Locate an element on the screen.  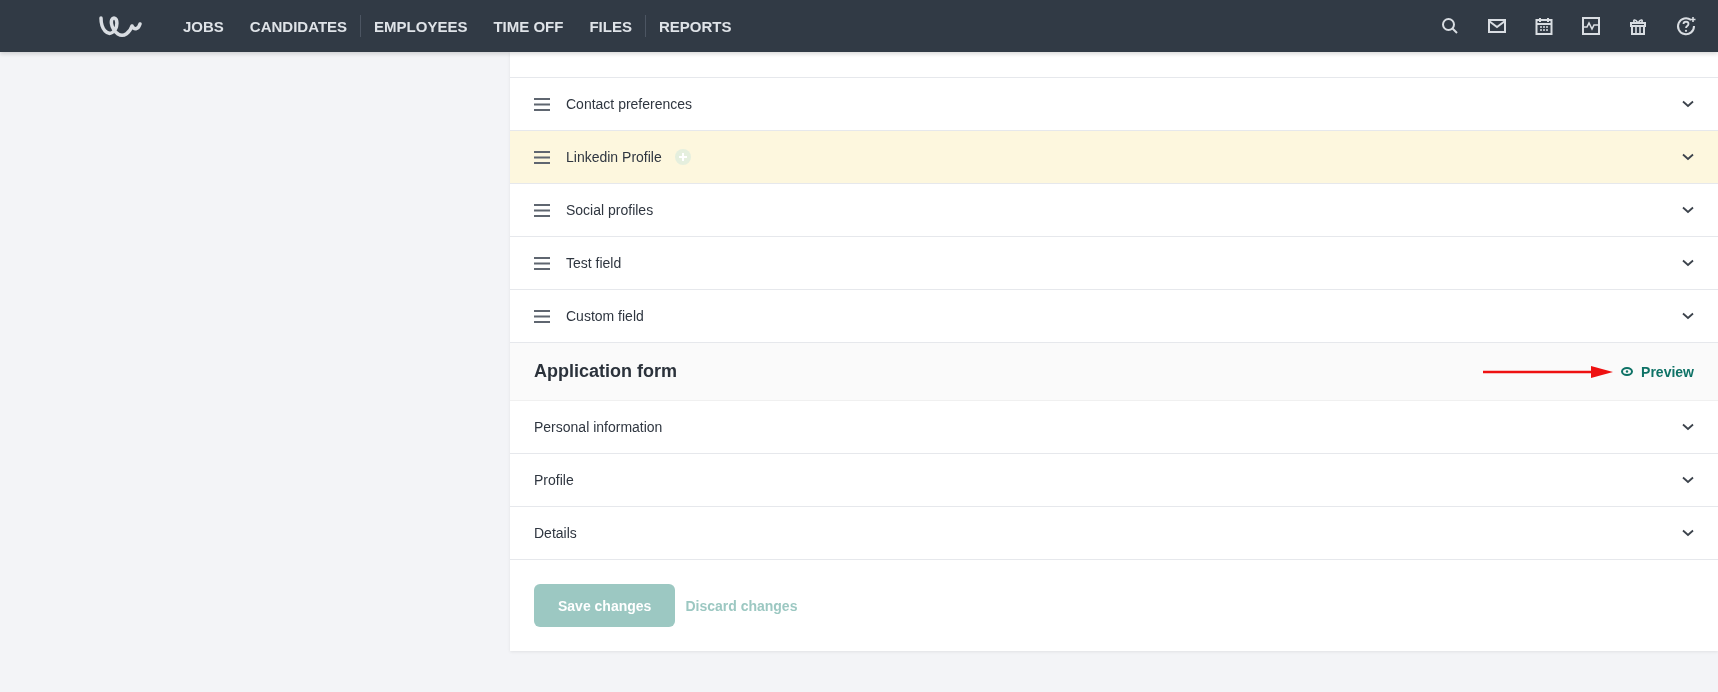
section-title: Application form is located at coordinates (605, 371).